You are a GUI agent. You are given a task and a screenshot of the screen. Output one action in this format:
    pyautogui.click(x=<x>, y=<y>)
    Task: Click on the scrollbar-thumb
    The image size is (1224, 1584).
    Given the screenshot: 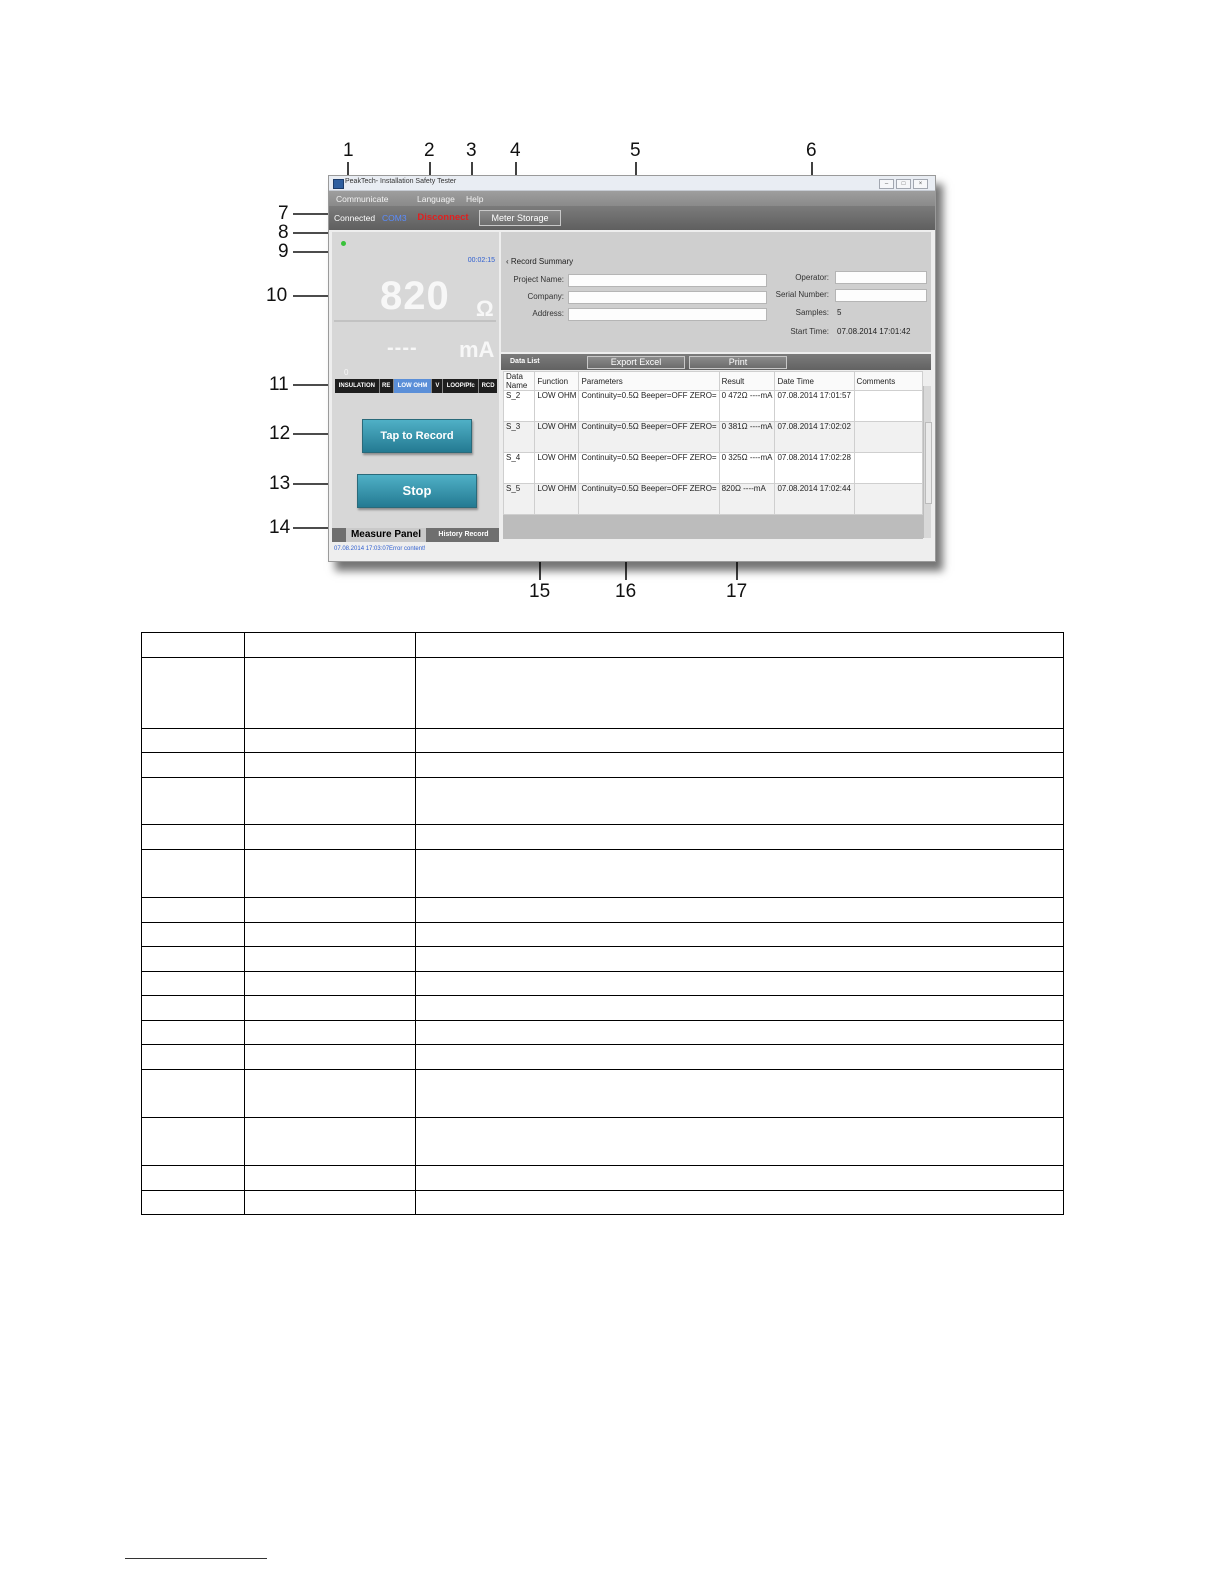 What is the action you would take?
    pyautogui.click(x=928, y=463)
    